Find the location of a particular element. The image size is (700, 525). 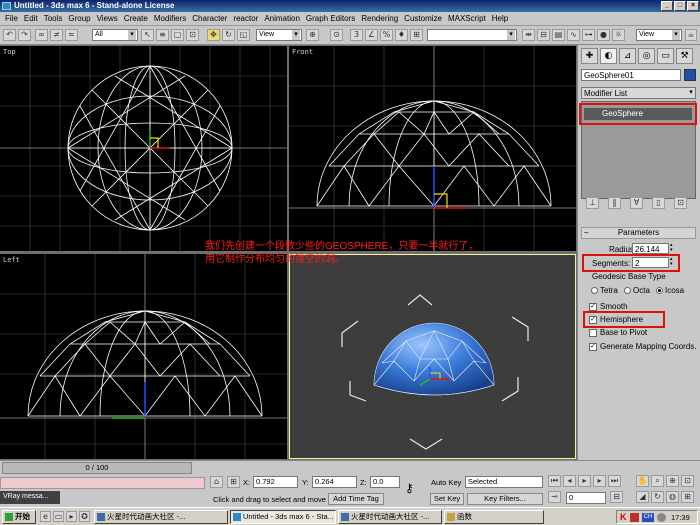

menu-modifiers: Modifiers is located at coordinates (170, 19).